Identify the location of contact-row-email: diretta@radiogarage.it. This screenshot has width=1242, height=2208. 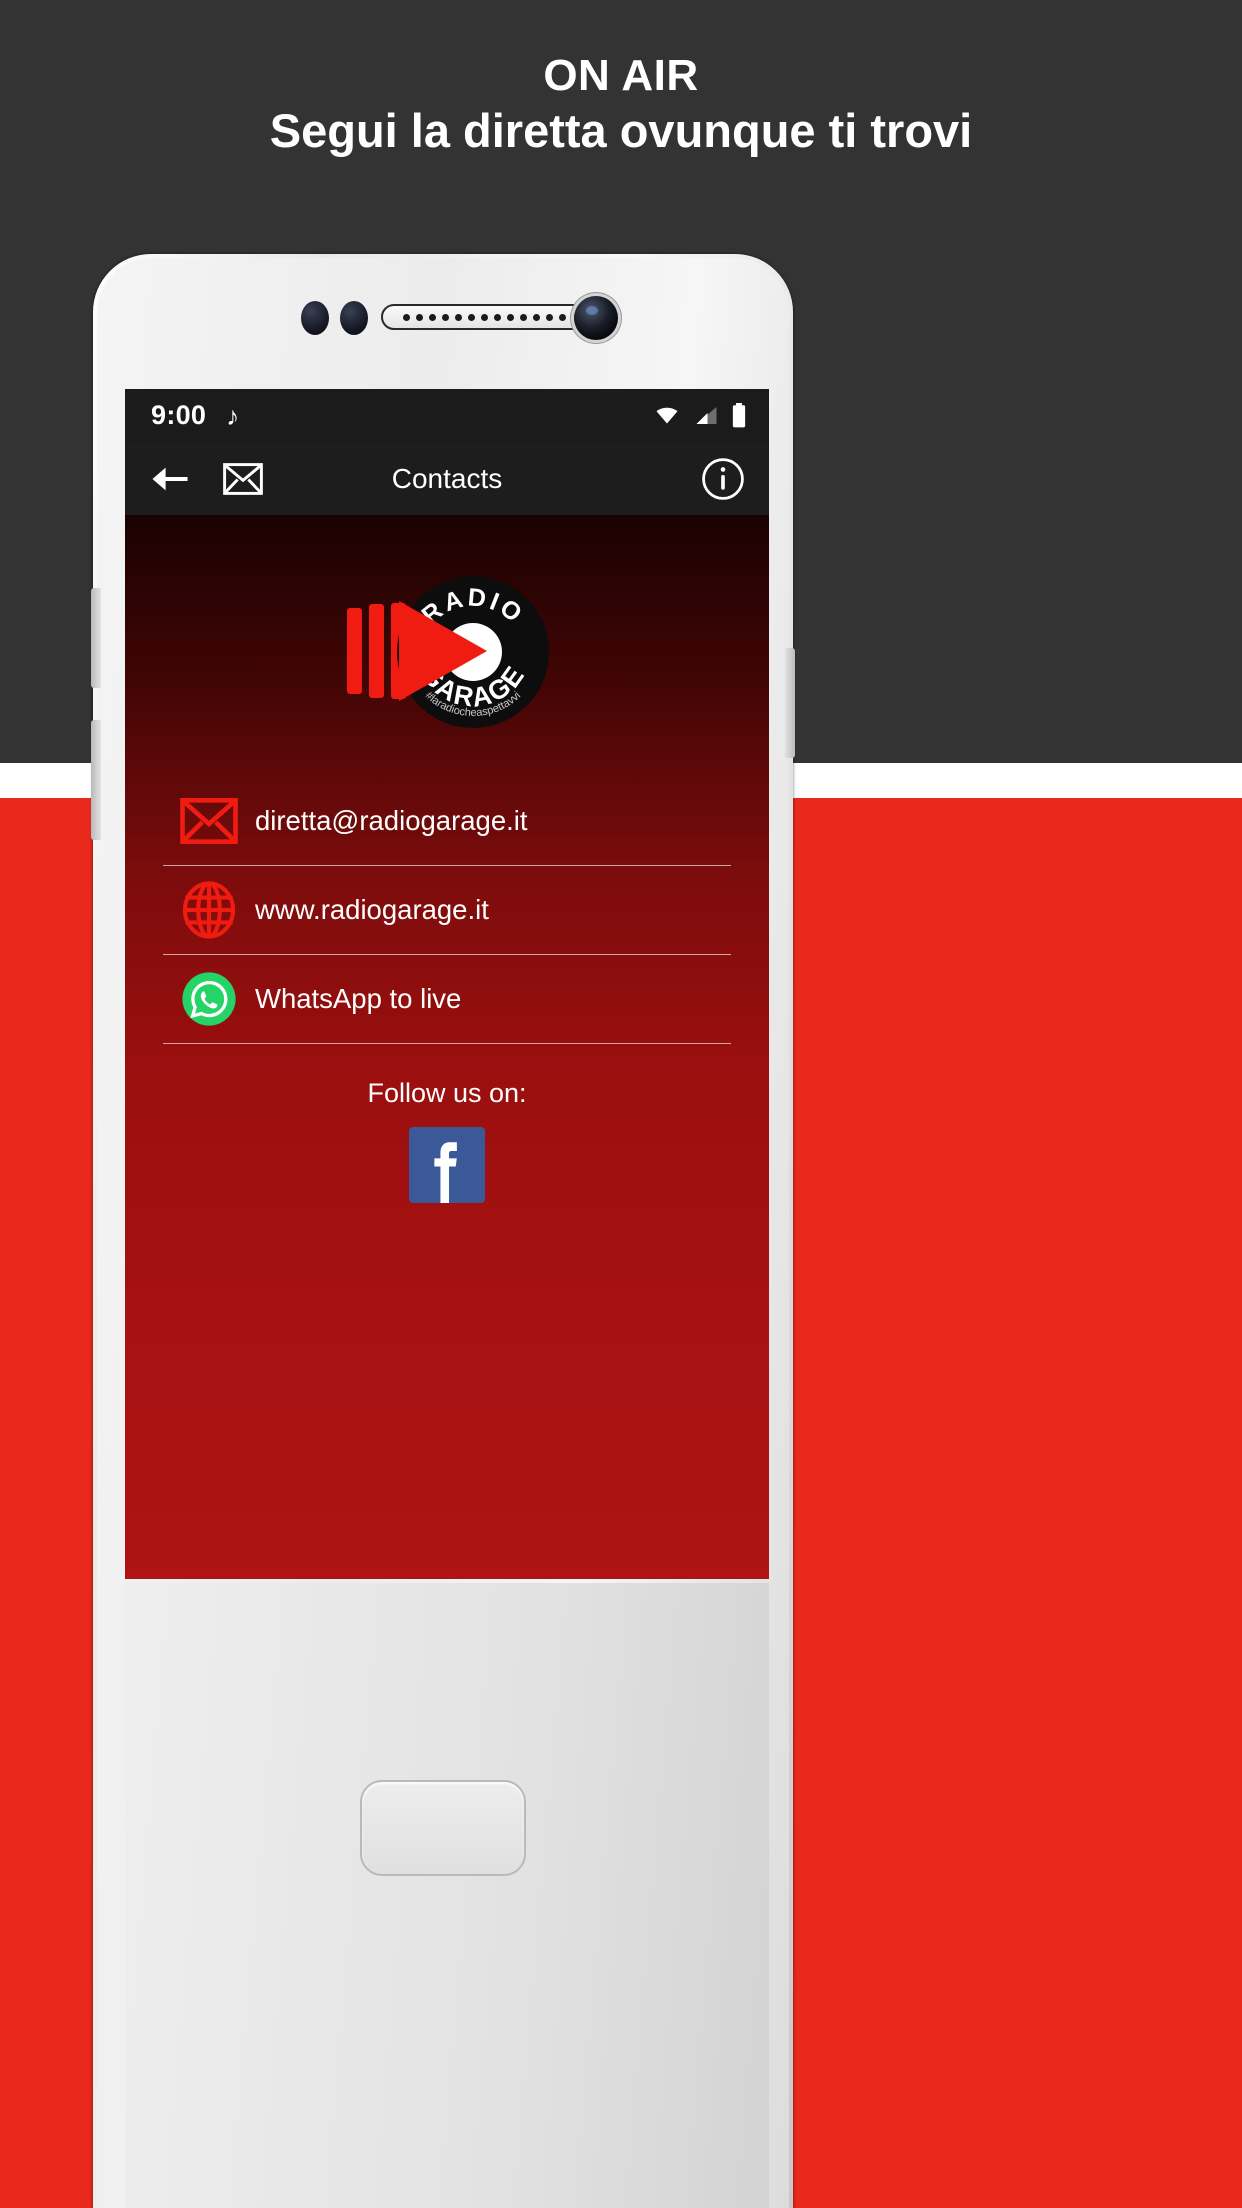
(447, 821).